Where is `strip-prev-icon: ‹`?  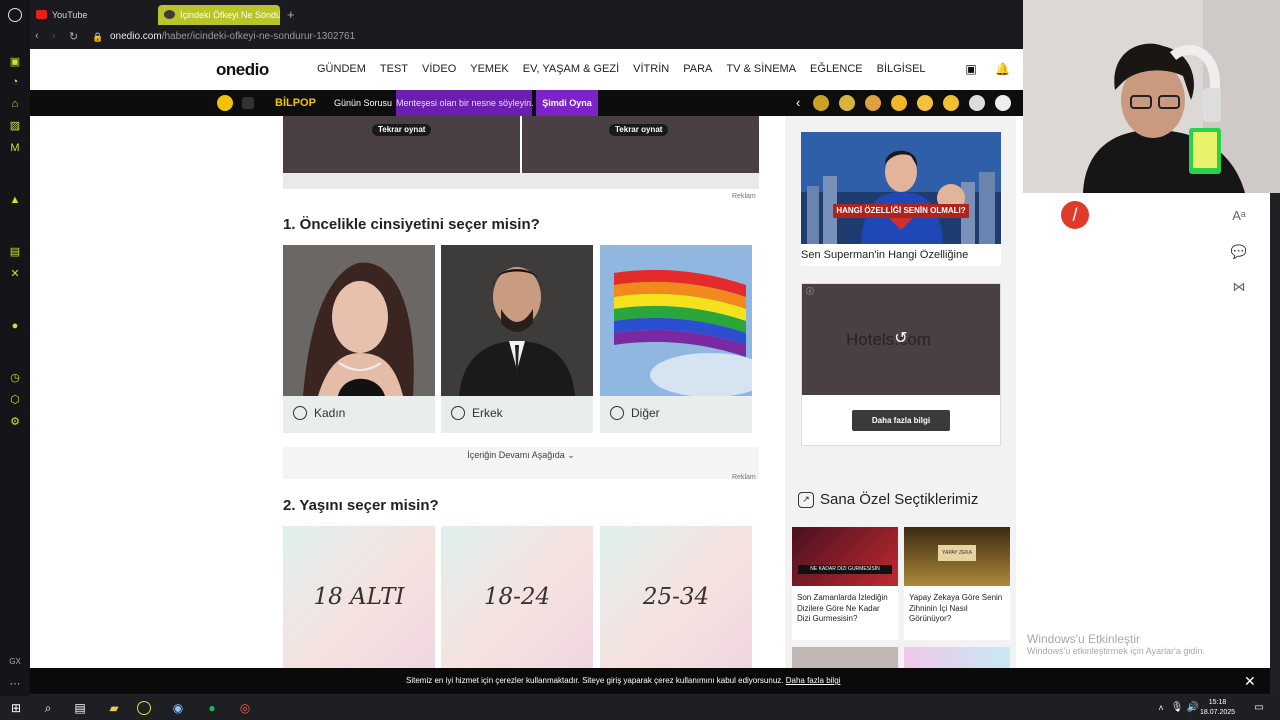
strip-prev-icon: ‹ is located at coordinates (798, 103).